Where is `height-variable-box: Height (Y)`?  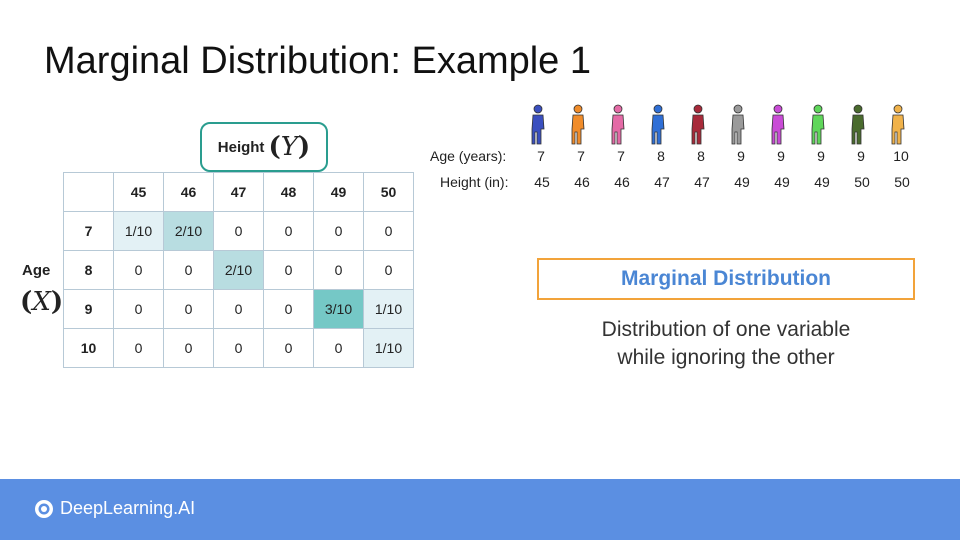 height-variable-box: Height (Y) is located at coordinates (264, 147).